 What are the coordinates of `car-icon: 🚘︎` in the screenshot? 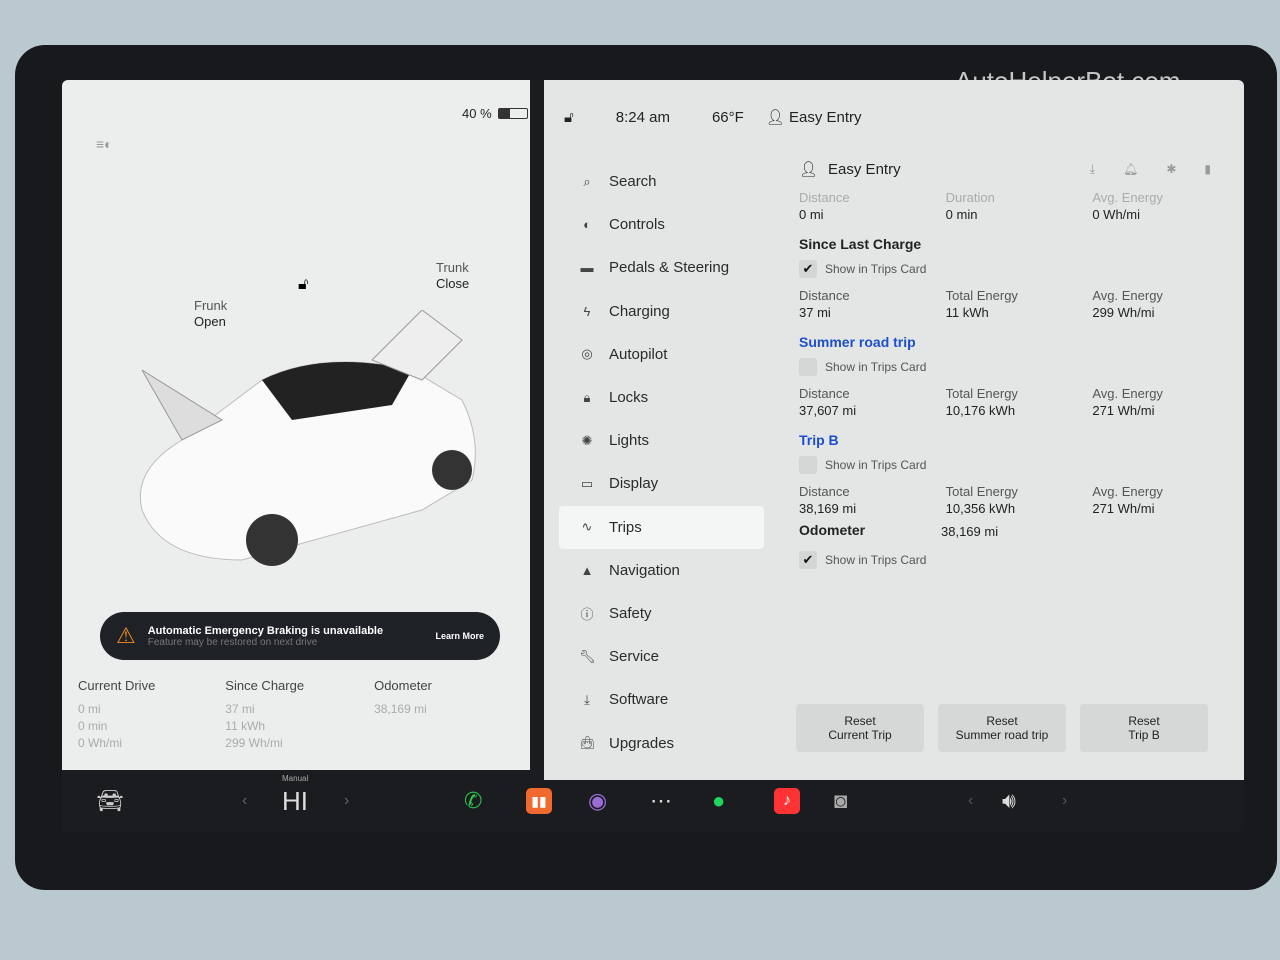 It's located at (110, 801).